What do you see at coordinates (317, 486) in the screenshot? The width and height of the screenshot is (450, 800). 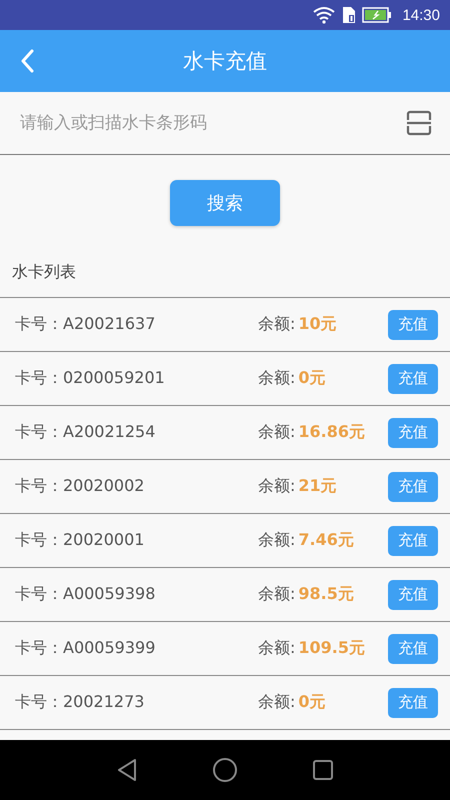 I see `balance-amount: 21元` at bounding box center [317, 486].